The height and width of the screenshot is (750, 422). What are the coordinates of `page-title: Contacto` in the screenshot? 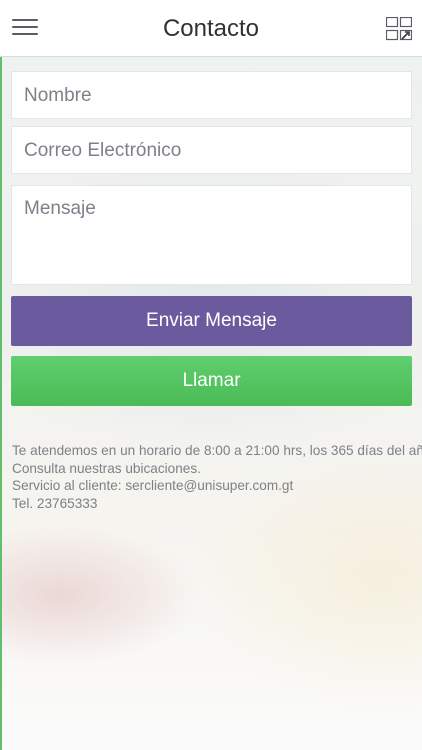 It's located at (211, 28).